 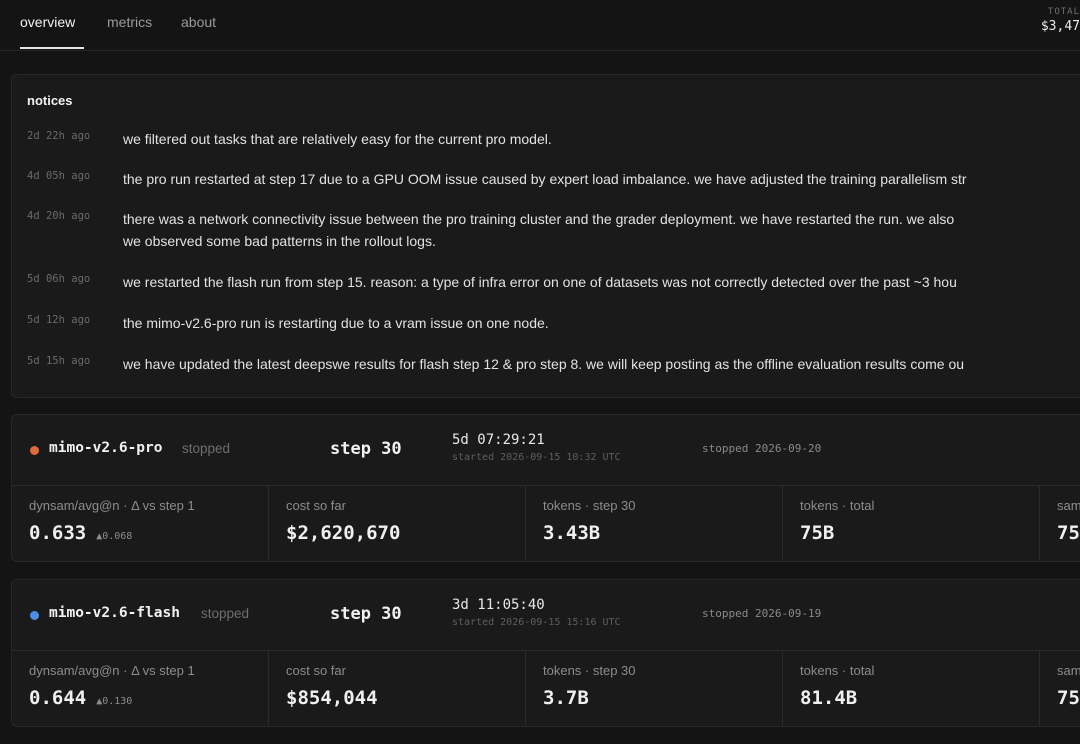 I want to click on tab-overview: overview, so click(x=47, y=22).